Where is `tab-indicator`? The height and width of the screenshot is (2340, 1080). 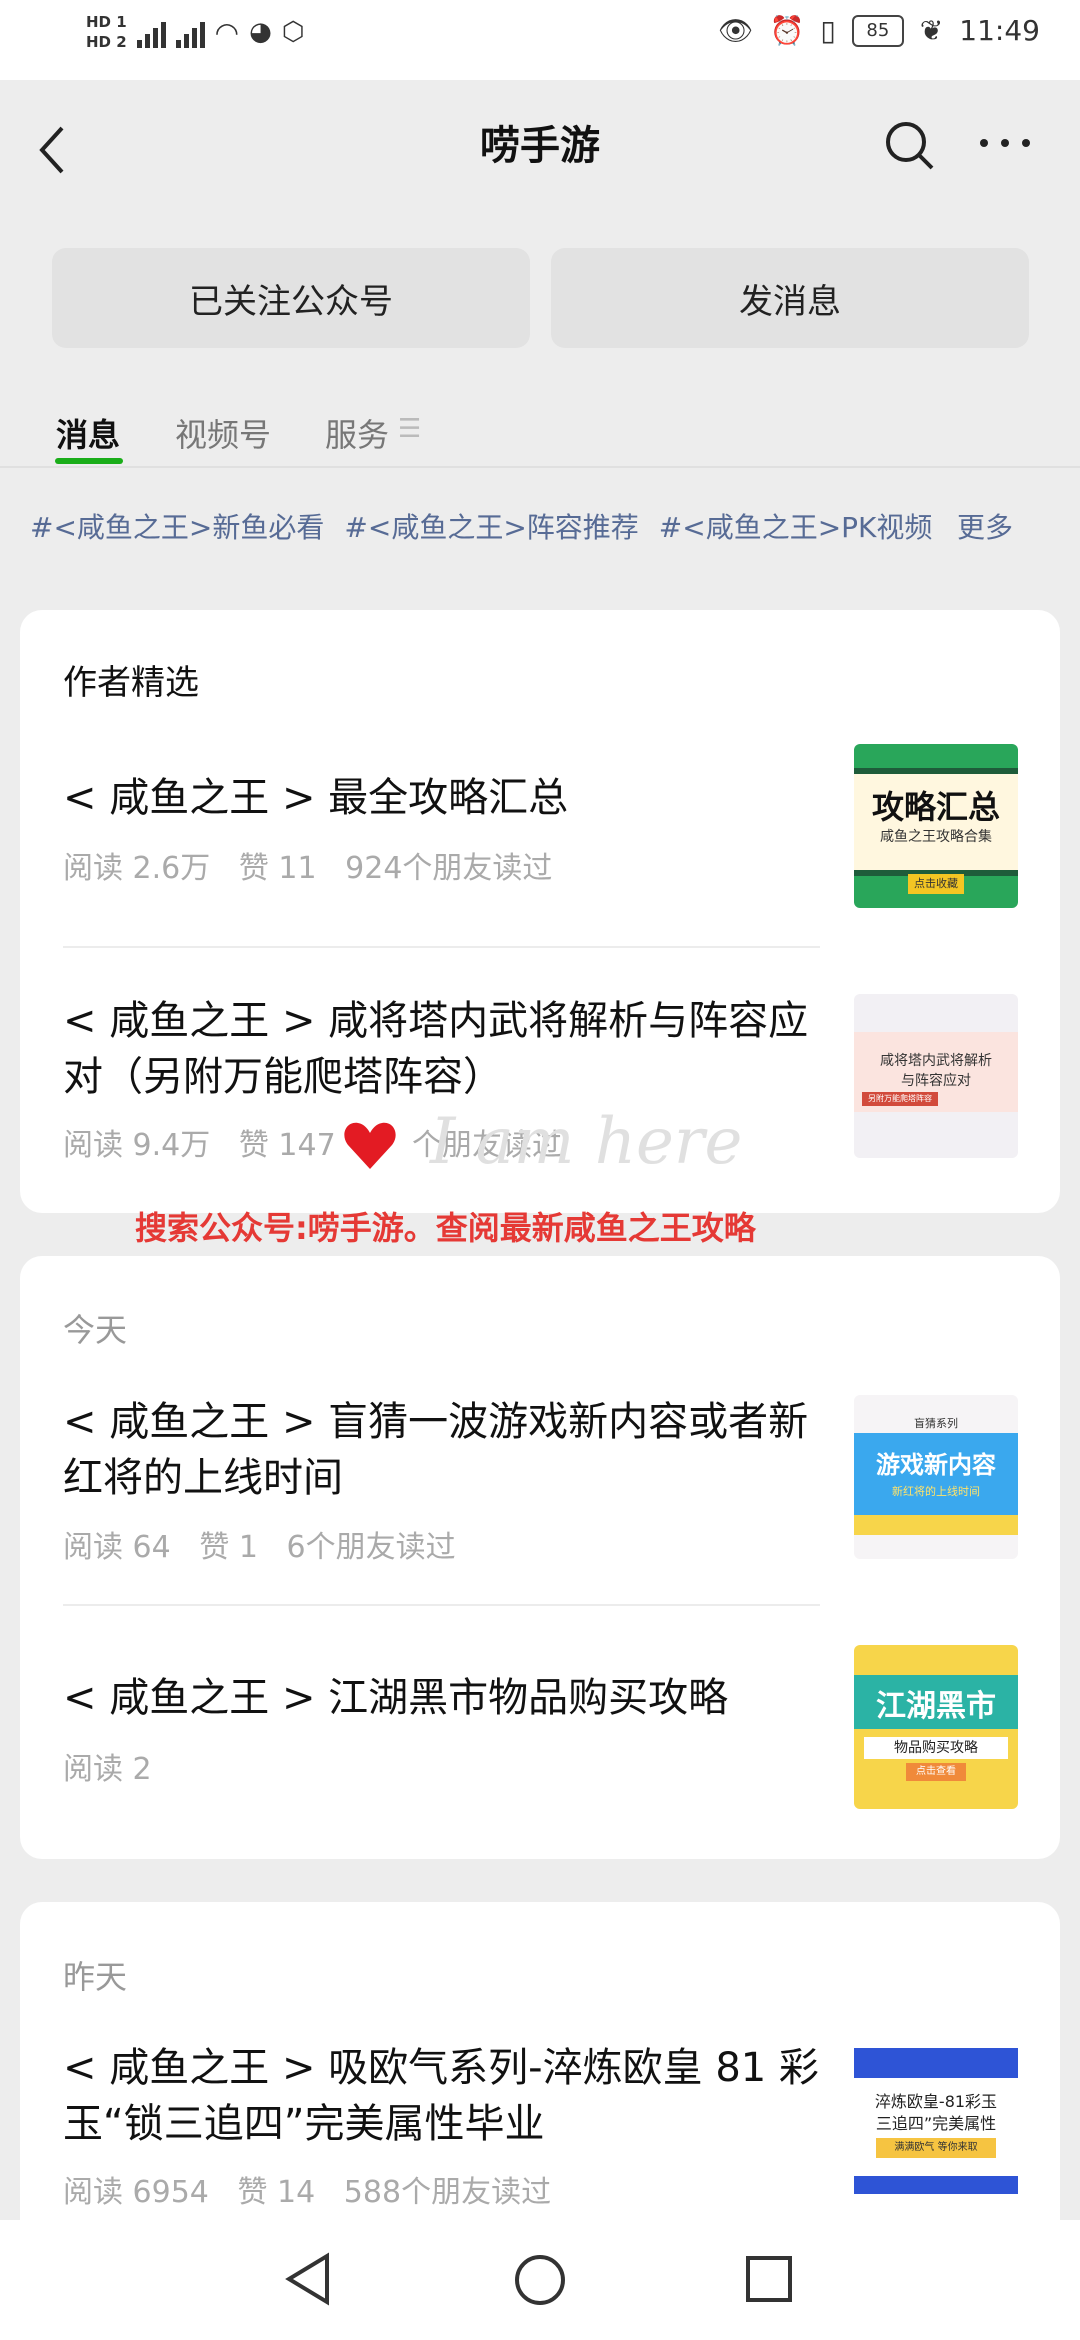
tab-indicator is located at coordinates (89, 461).